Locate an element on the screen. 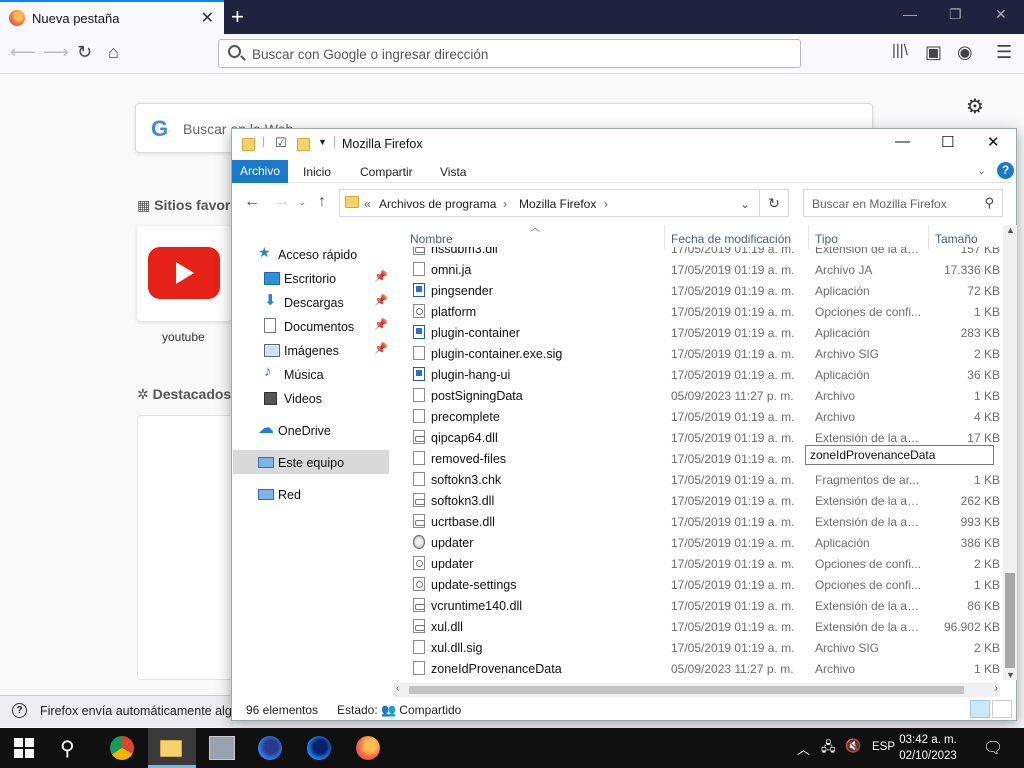  nav-item-videos: Videos is located at coordinates (329, 399).